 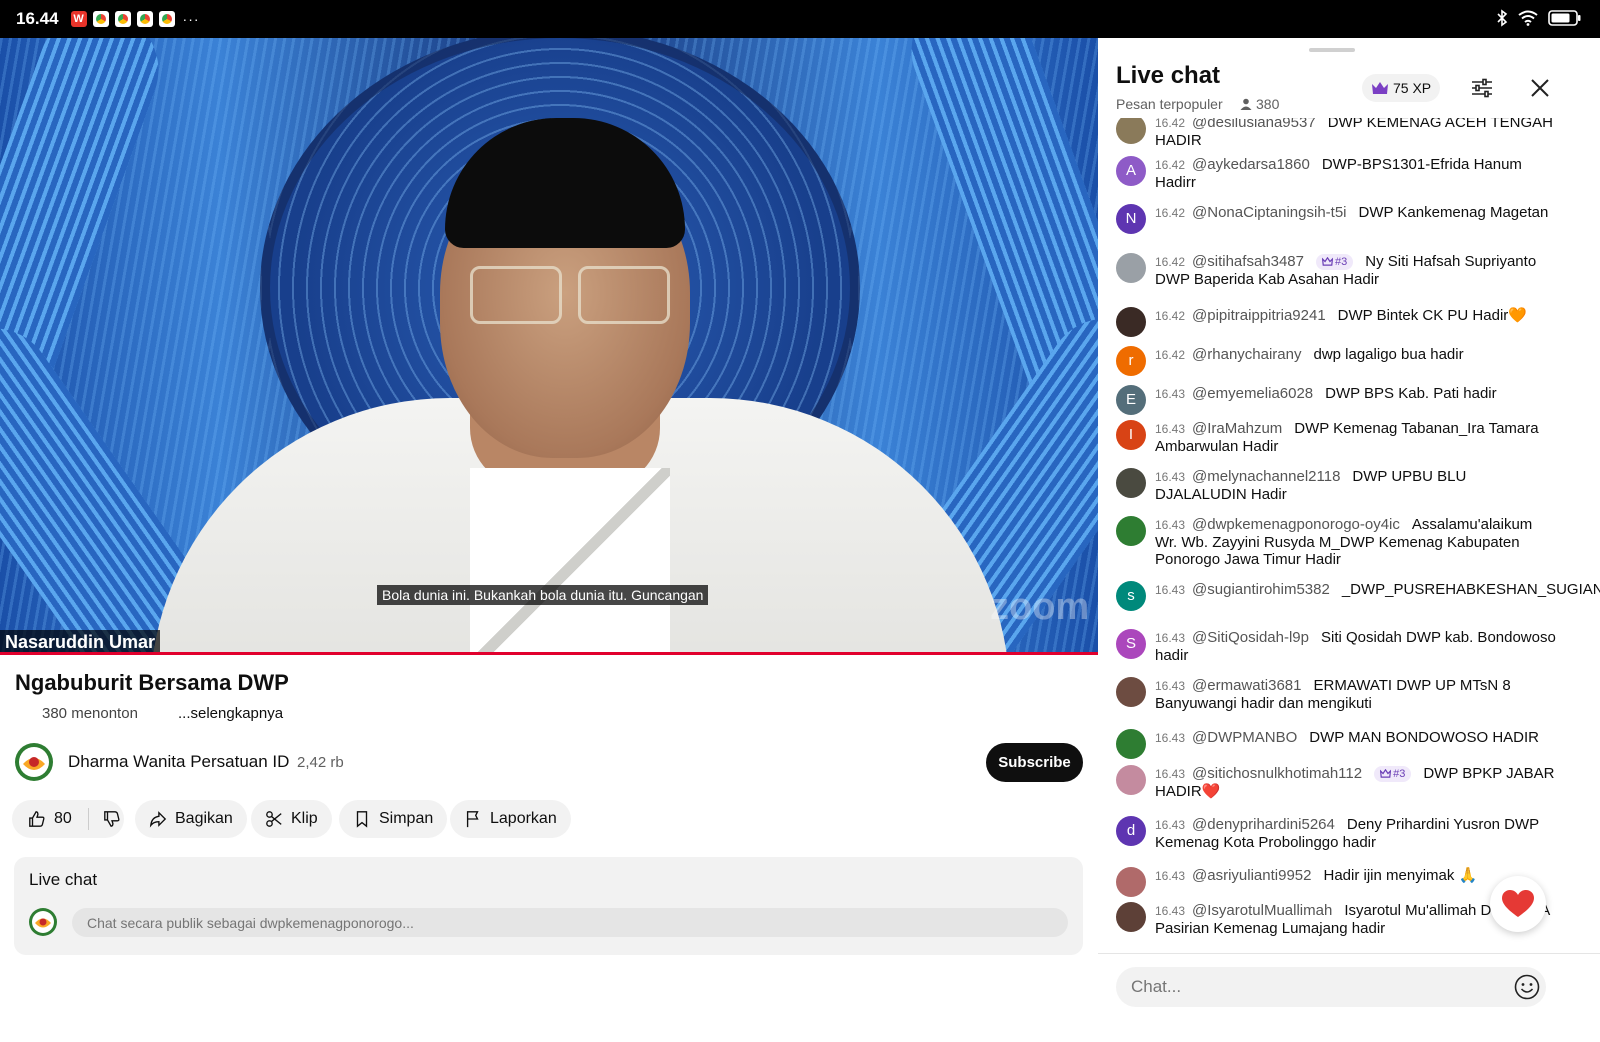 What do you see at coordinates (90, 713) in the screenshot?
I see `viewer-count: 380 menonton` at bounding box center [90, 713].